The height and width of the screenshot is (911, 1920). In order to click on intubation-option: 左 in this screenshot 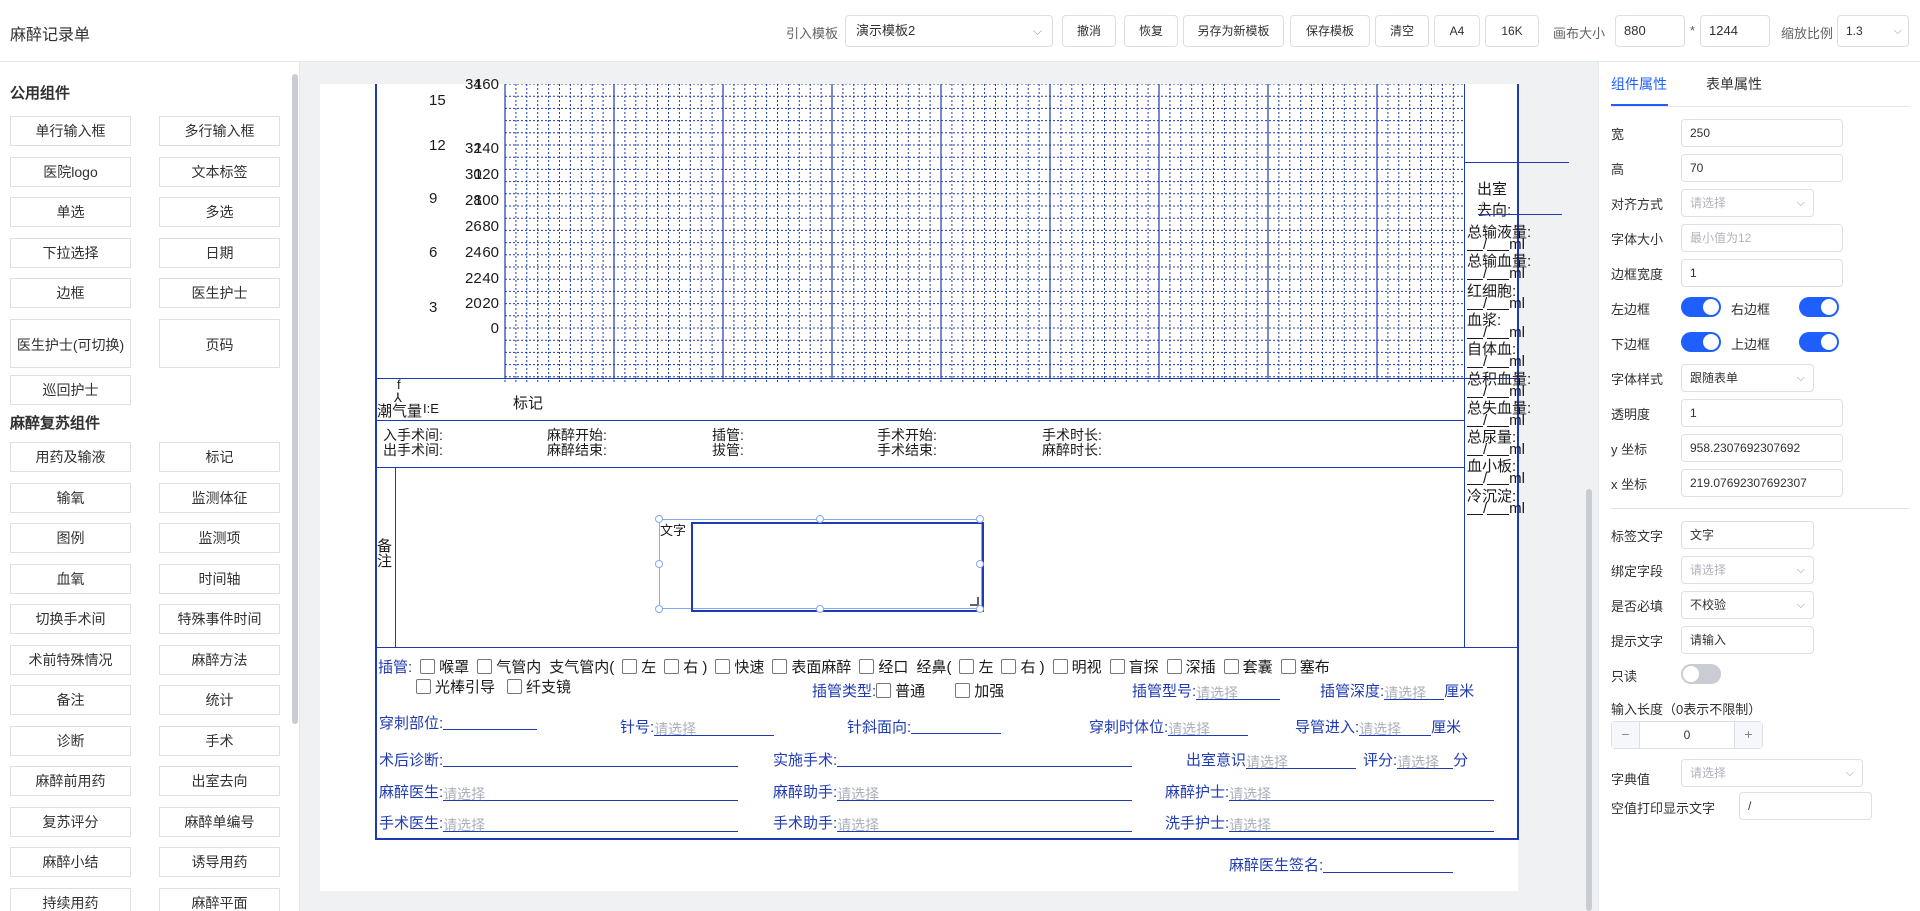, I will do `click(976, 667)`.